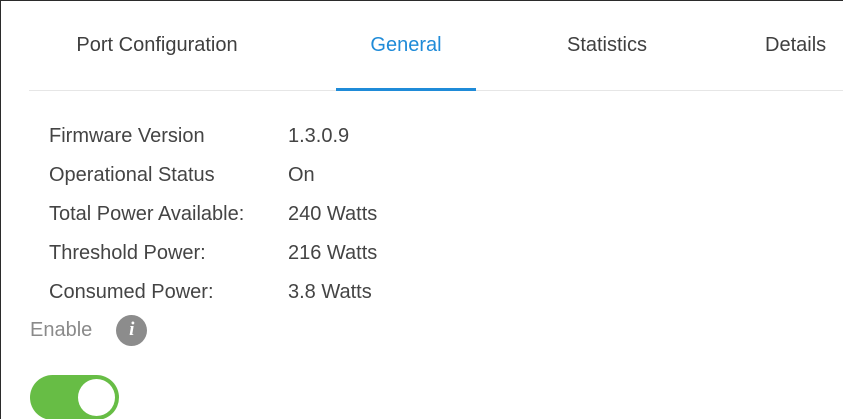  What do you see at coordinates (330, 292) in the screenshot?
I see `property-value: 3.8 Watts` at bounding box center [330, 292].